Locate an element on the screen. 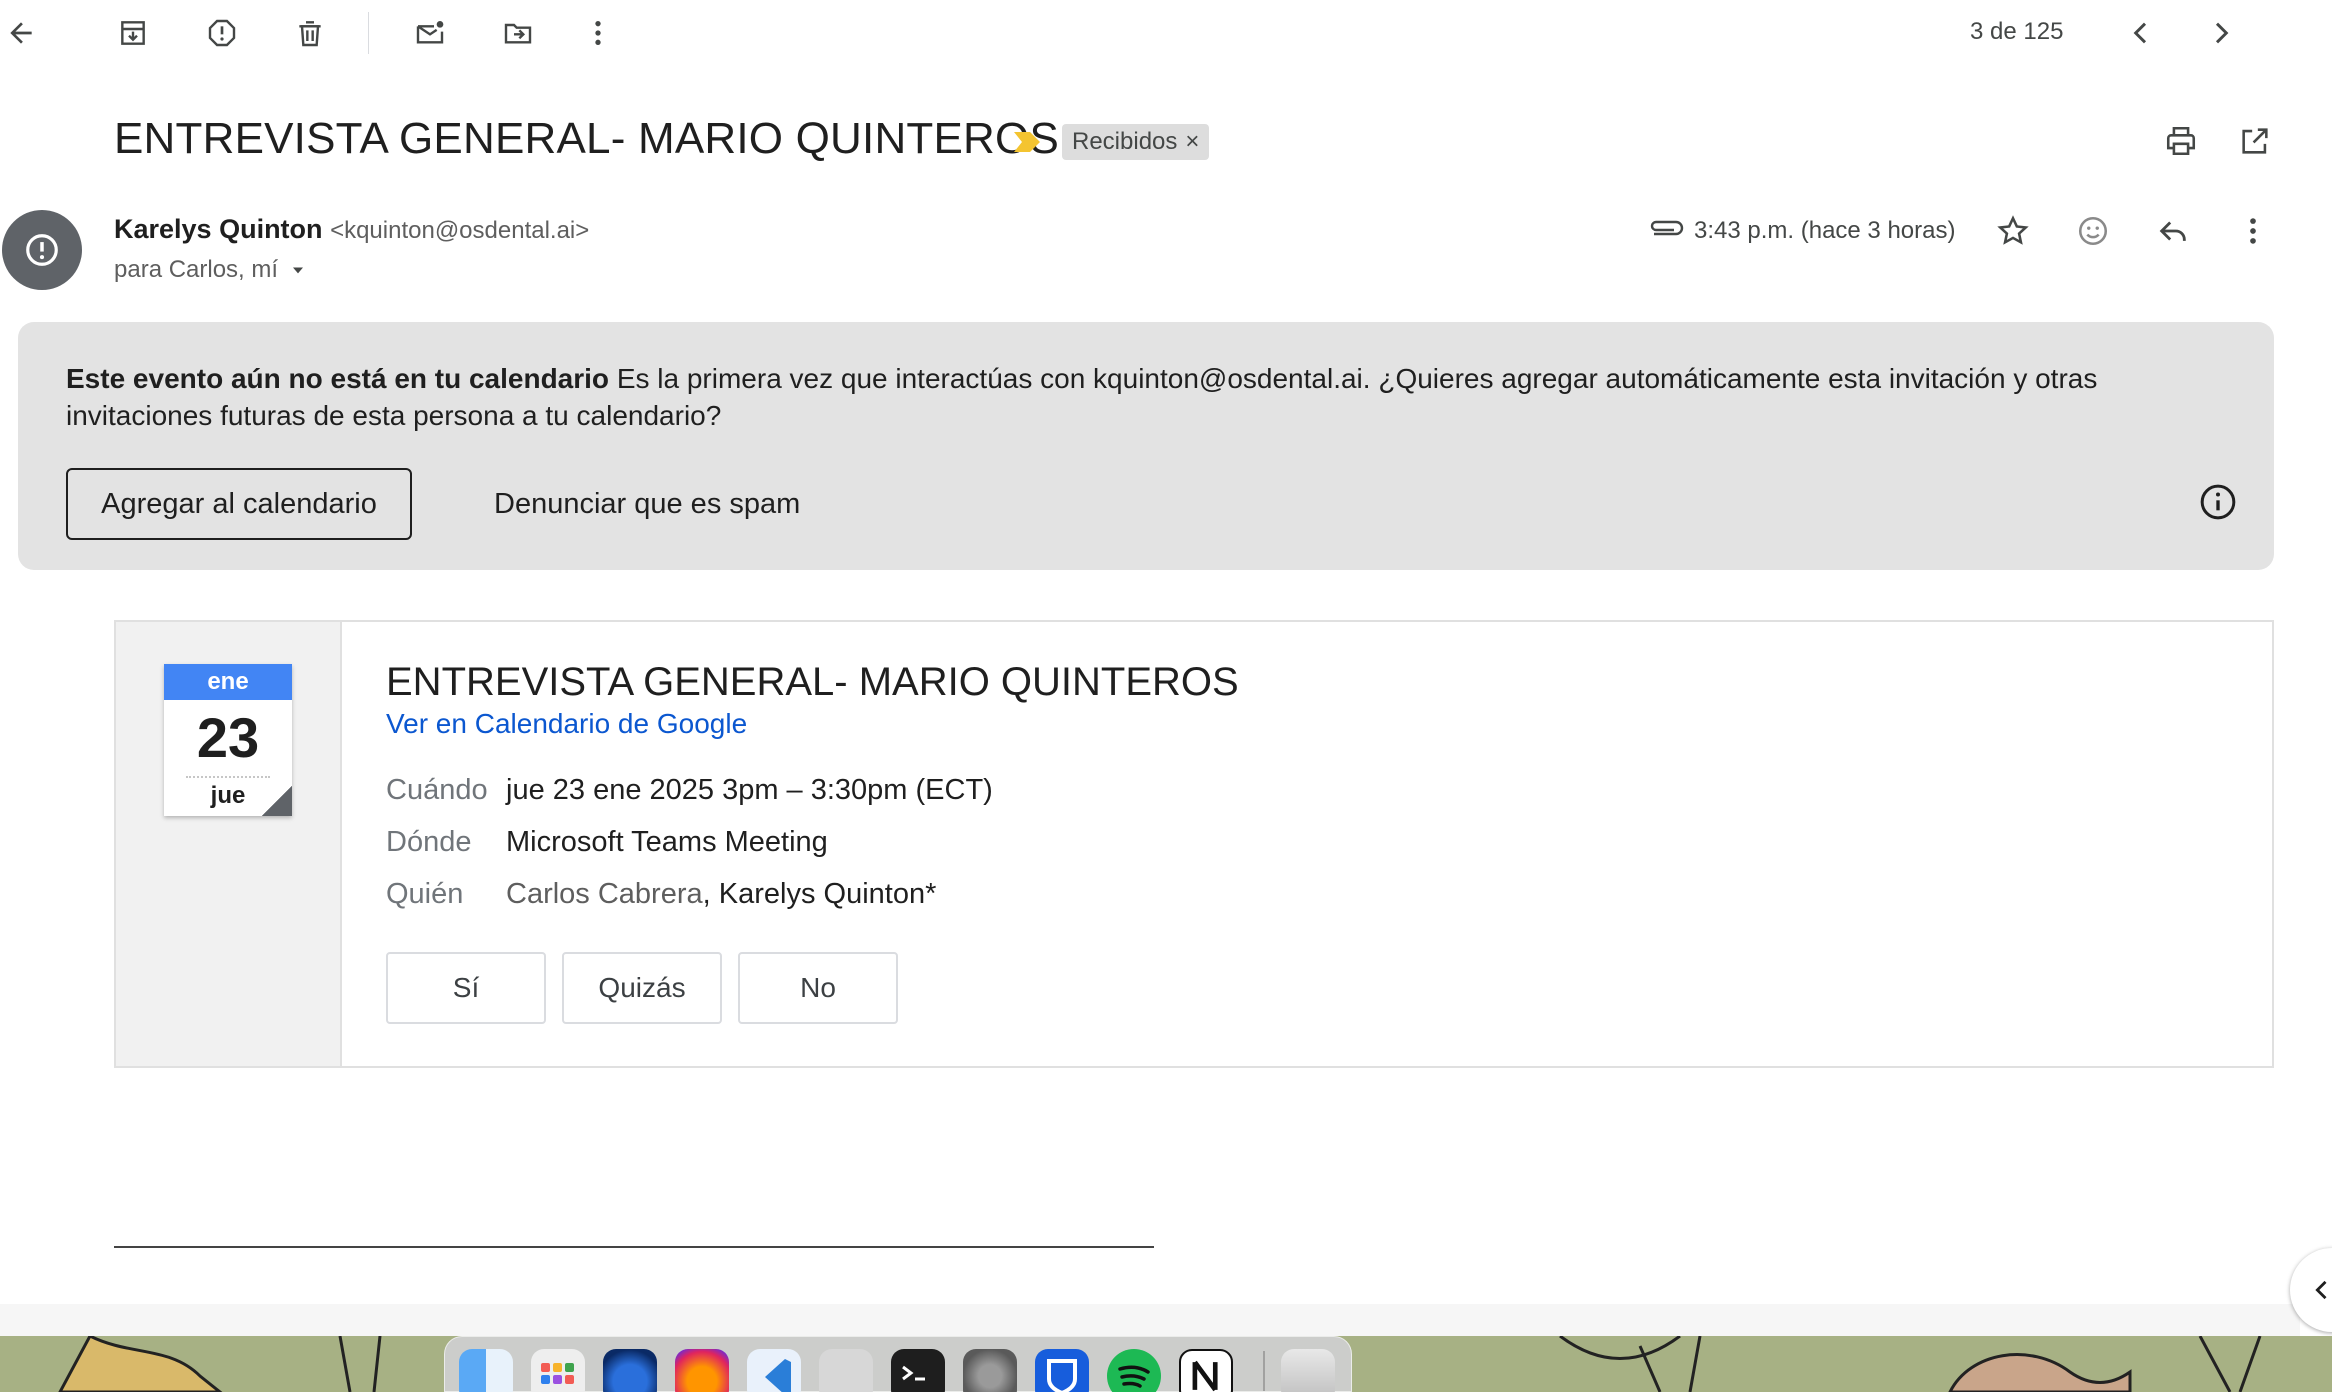 The width and height of the screenshot is (2332, 1392). message-more-button is located at coordinates (2253, 231).